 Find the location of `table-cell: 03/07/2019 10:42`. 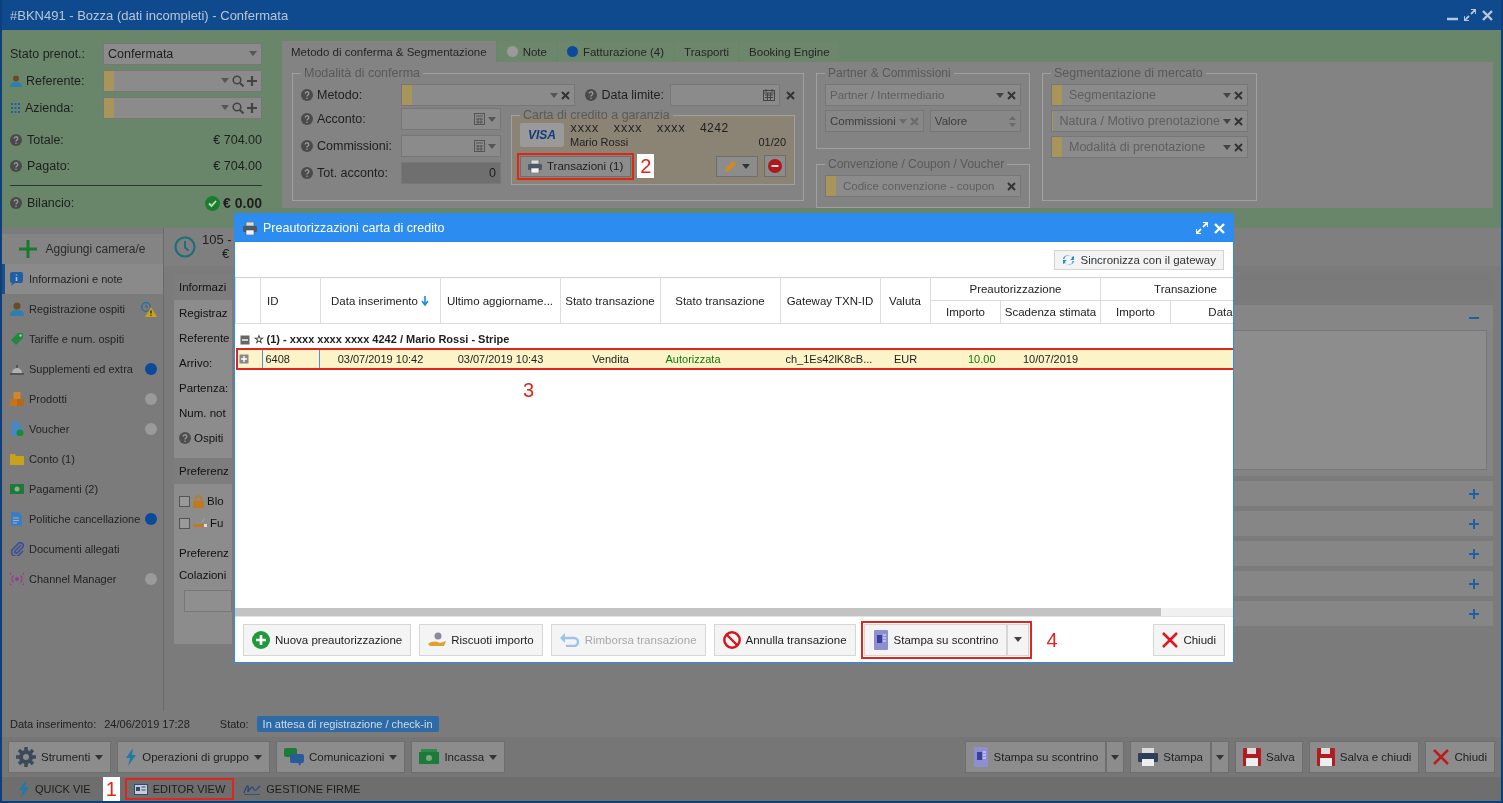

table-cell: 03/07/2019 10:42 is located at coordinates (380, 358).